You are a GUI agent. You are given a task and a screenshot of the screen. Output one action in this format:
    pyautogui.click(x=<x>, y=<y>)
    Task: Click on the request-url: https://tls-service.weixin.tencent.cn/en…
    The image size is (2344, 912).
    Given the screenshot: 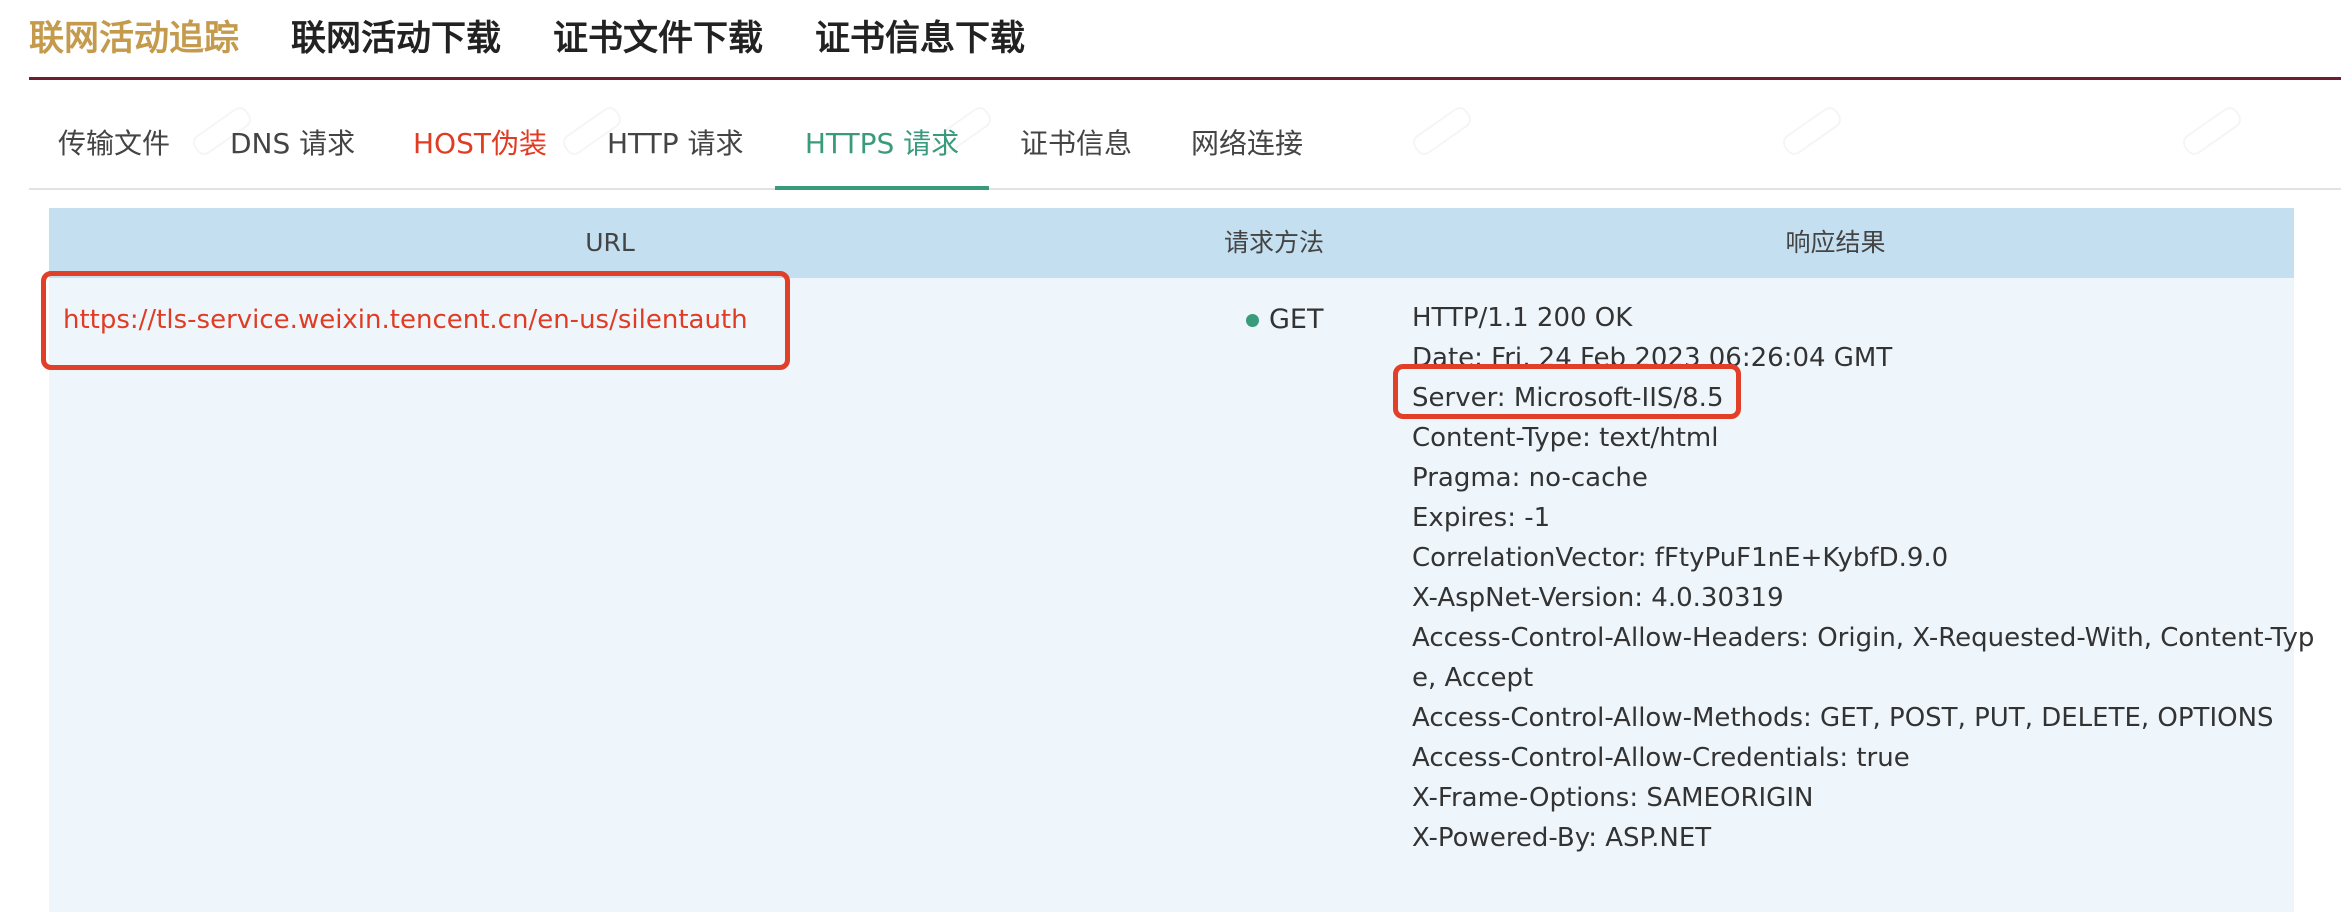 What is the action you would take?
    pyautogui.click(x=405, y=320)
    